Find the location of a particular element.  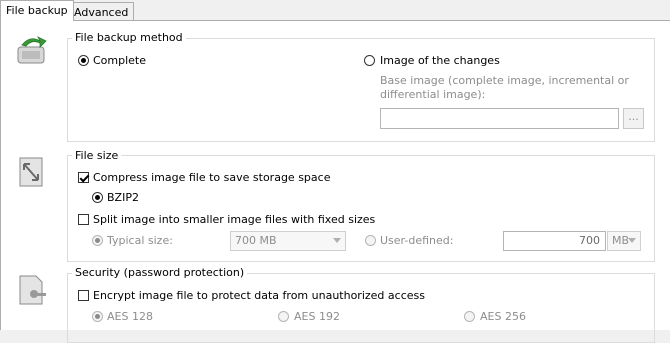

unit-value: MB is located at coordinates (621, 240).